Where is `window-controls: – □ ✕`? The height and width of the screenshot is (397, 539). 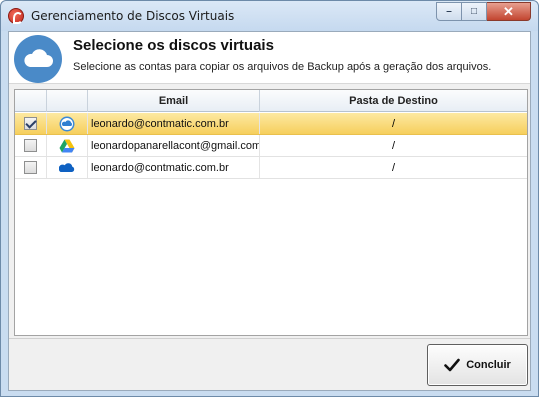 window-controls: – □ ✕ is located at coordinates (483, 11).